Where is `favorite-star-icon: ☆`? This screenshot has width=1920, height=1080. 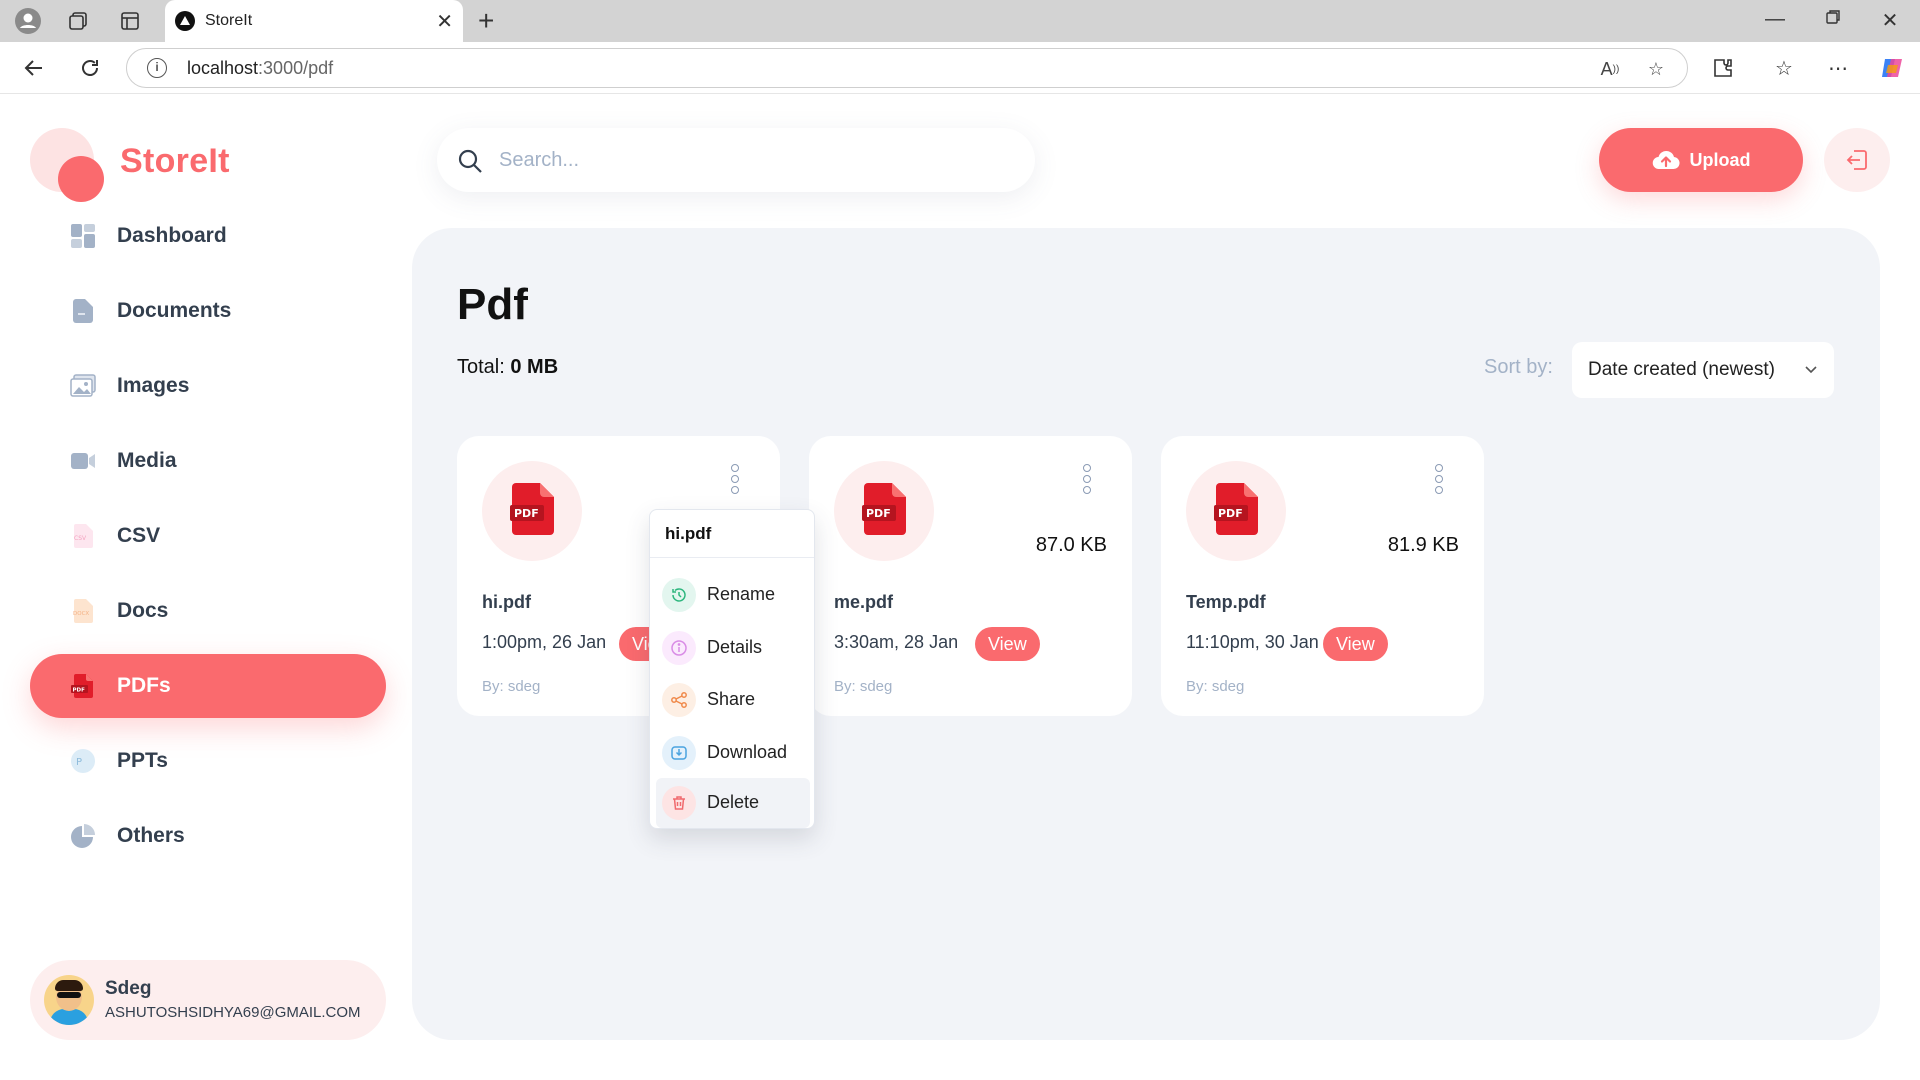 favorite-star-icon: ☆ is located at coordinates (1656, 69).